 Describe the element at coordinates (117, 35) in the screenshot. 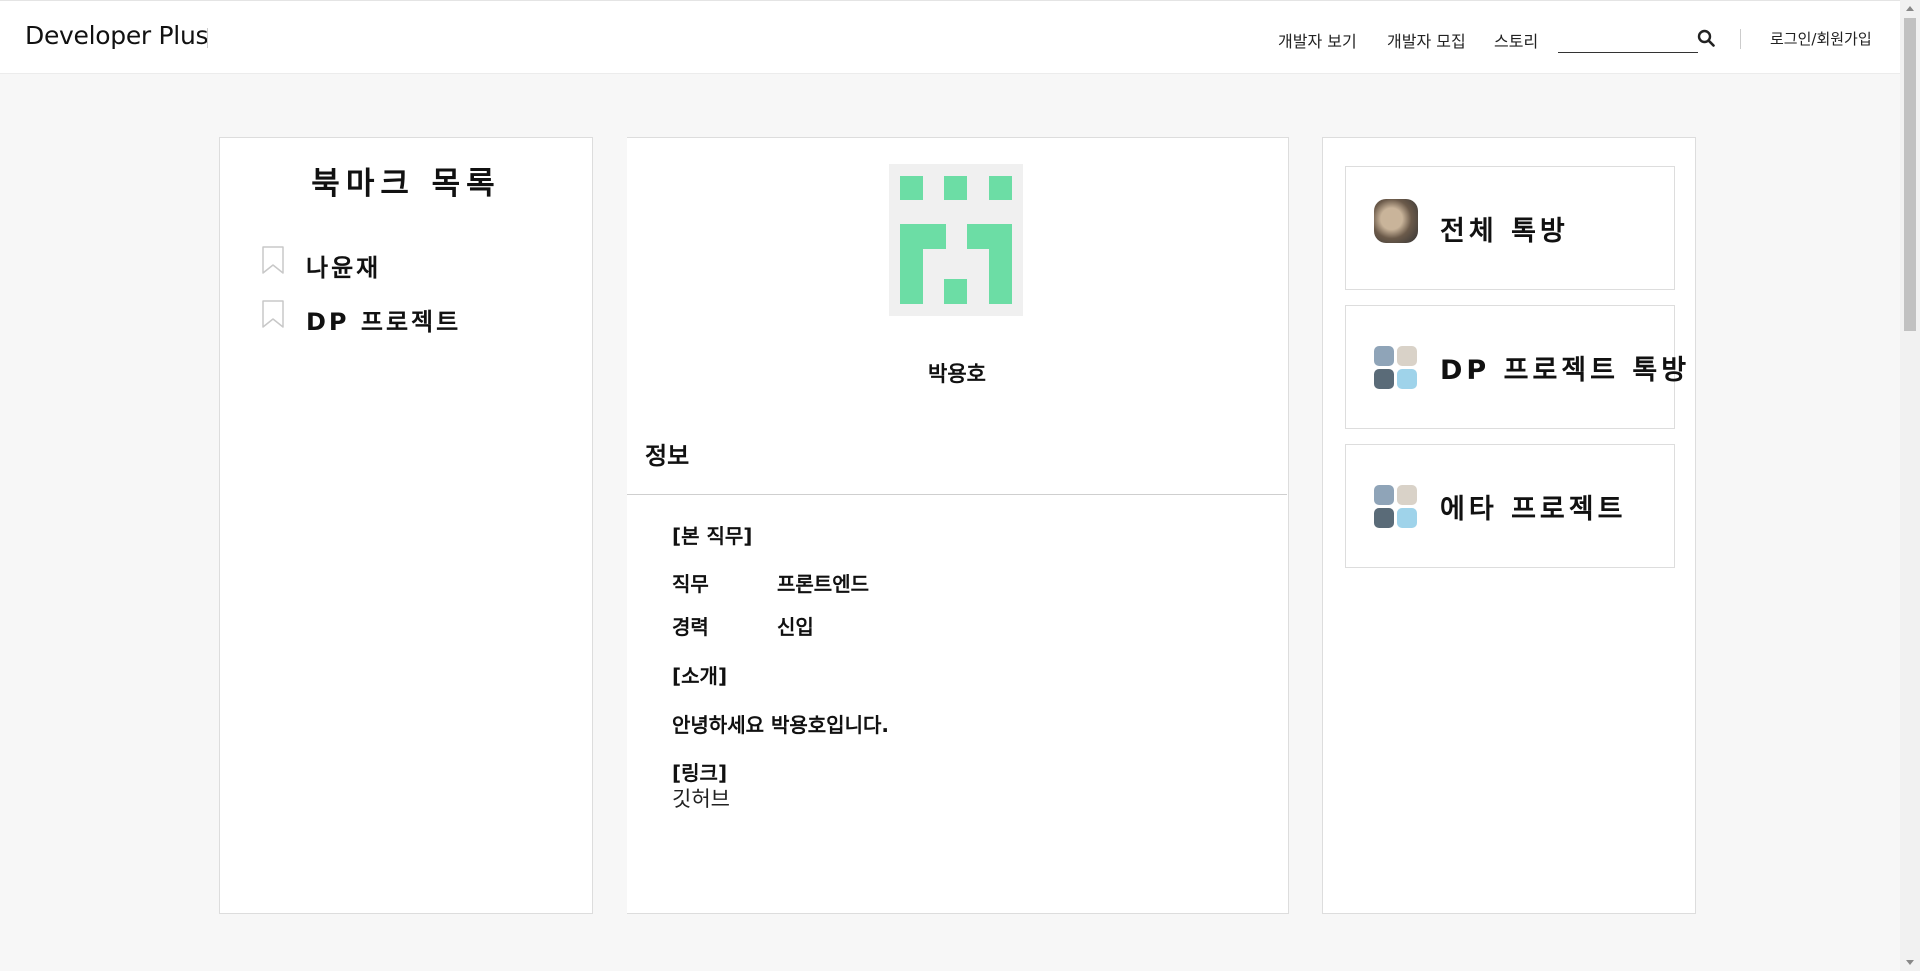

I see `site-logo: Developer Plus` at that location.